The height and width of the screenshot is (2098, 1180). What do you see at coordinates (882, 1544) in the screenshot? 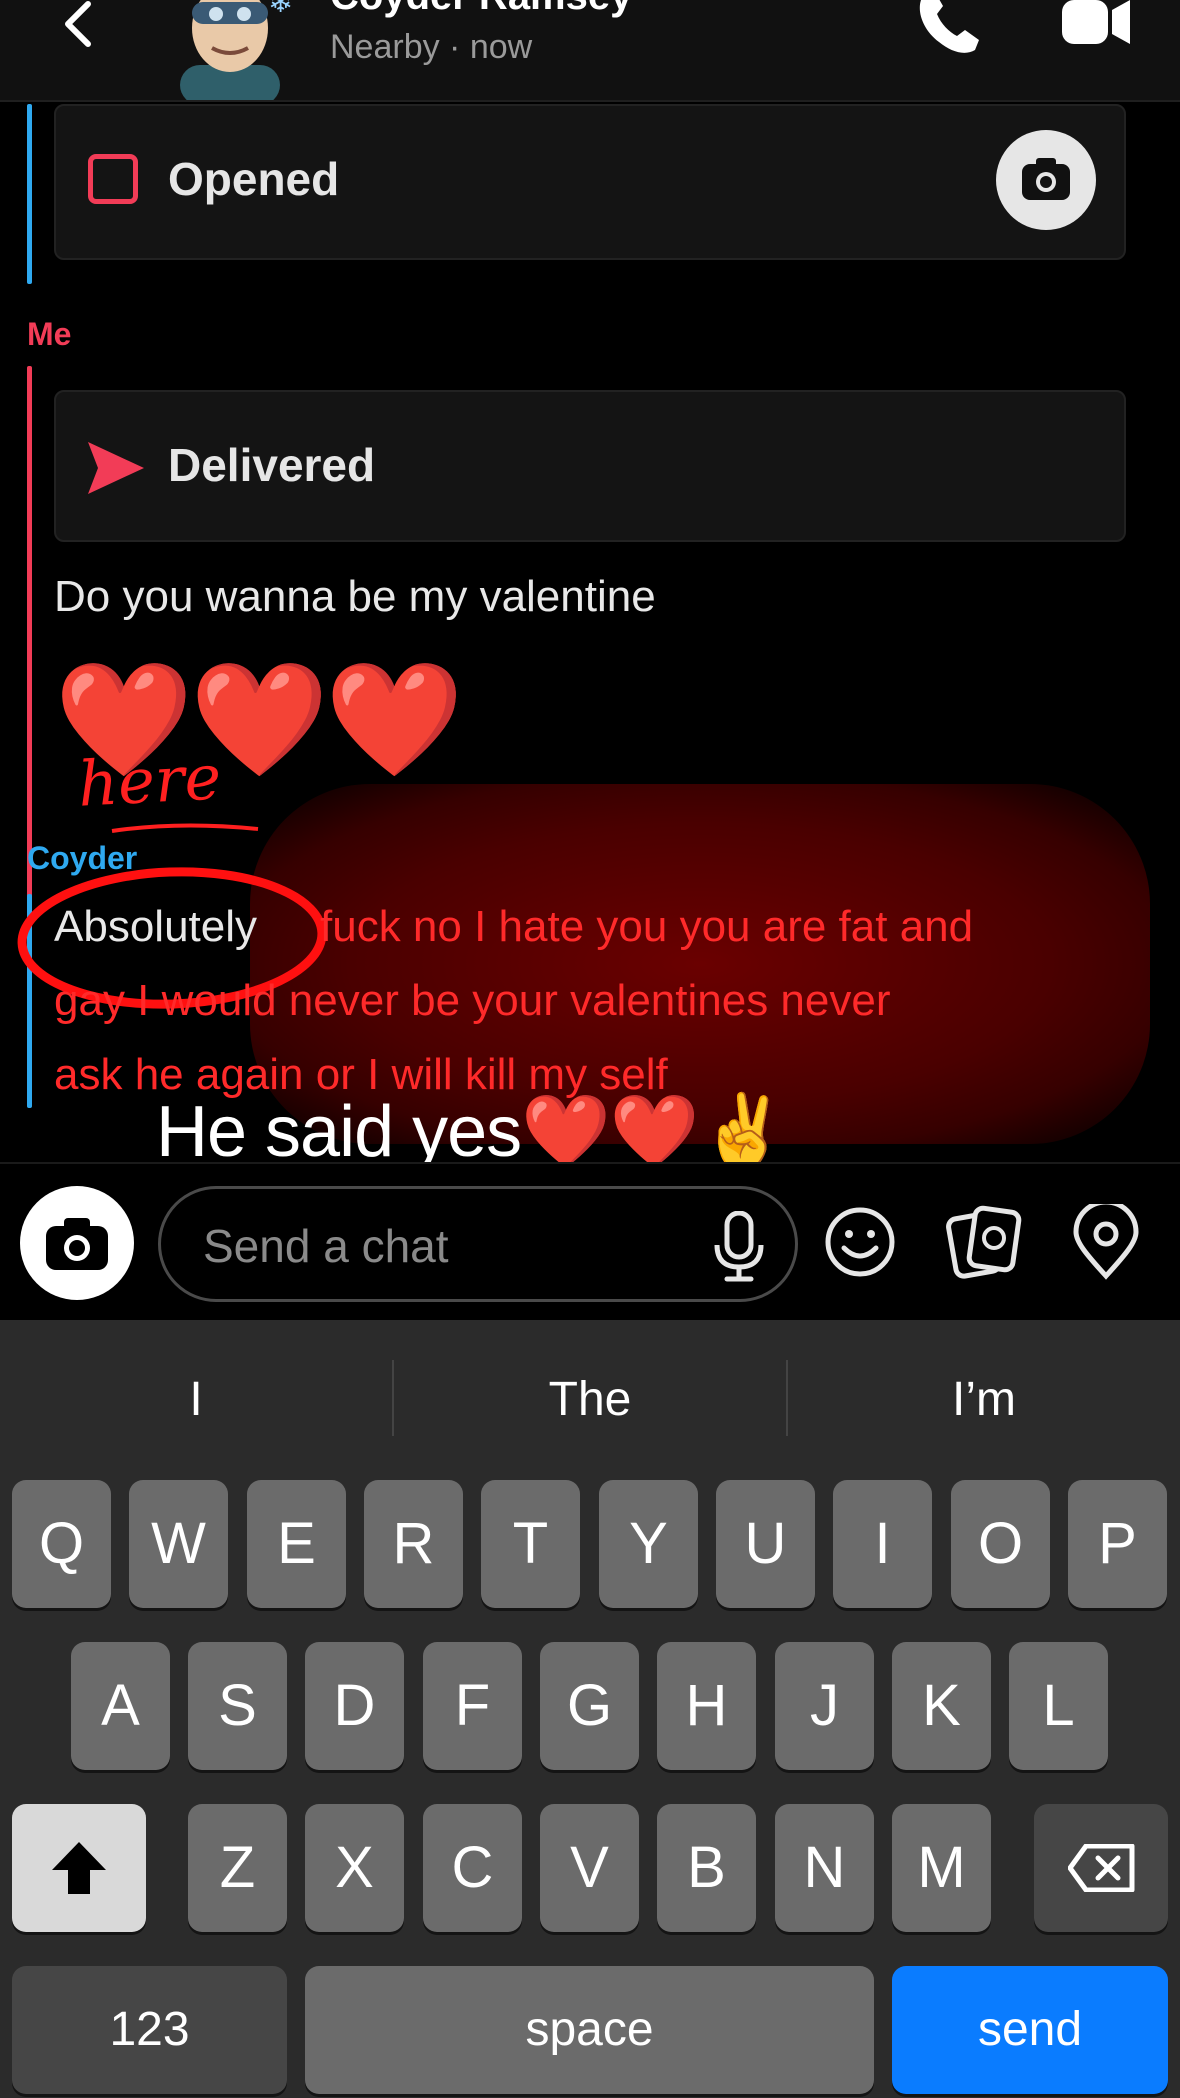
I see `key-i: I` at bounding box center [882, 1544].